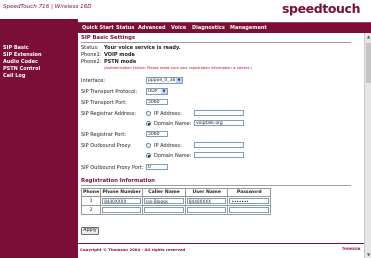 This screenshot has height=258, width=371. What do you see at coordinates (148, 145) in the screenshot?
I see `outbound-ip-radio` at bounding box center [148, 145].